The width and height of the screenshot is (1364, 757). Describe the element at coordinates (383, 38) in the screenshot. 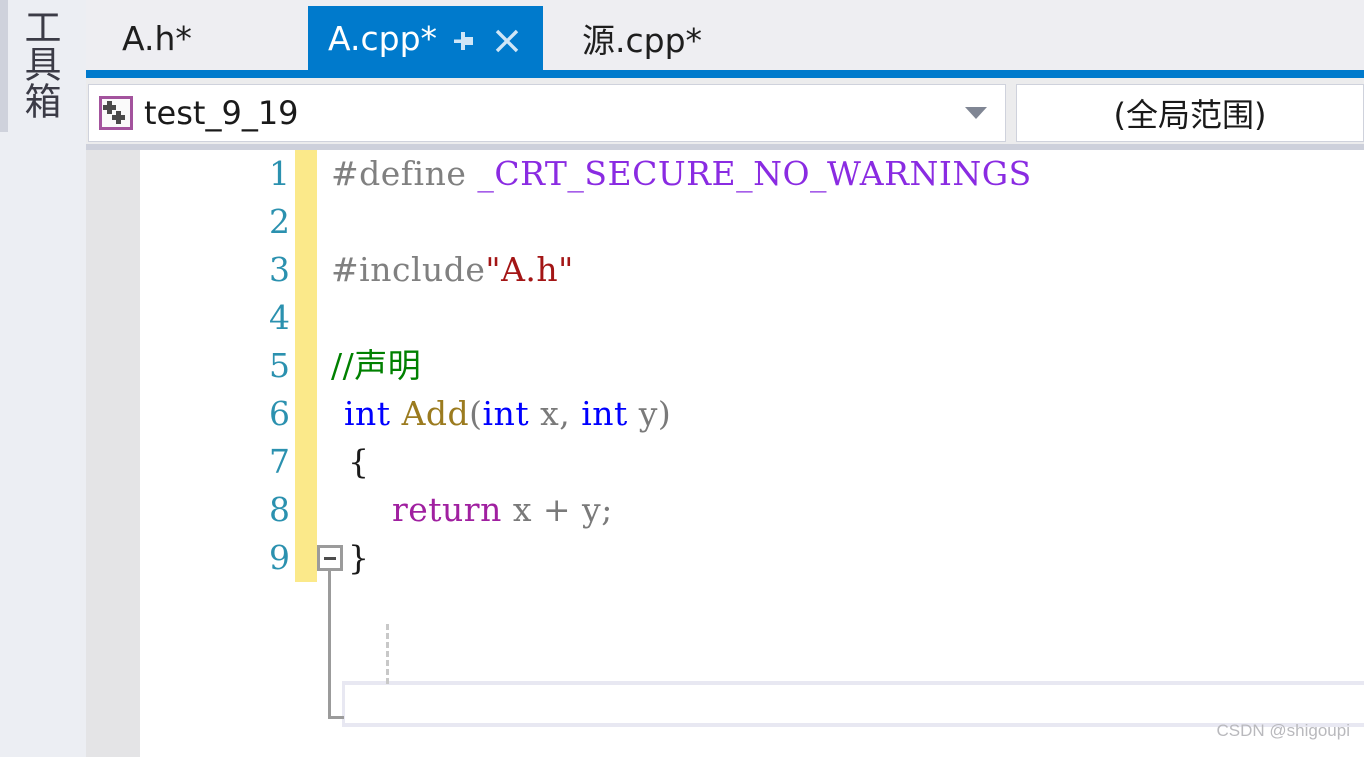

I see `tab-label: A.cpp*` at that location.